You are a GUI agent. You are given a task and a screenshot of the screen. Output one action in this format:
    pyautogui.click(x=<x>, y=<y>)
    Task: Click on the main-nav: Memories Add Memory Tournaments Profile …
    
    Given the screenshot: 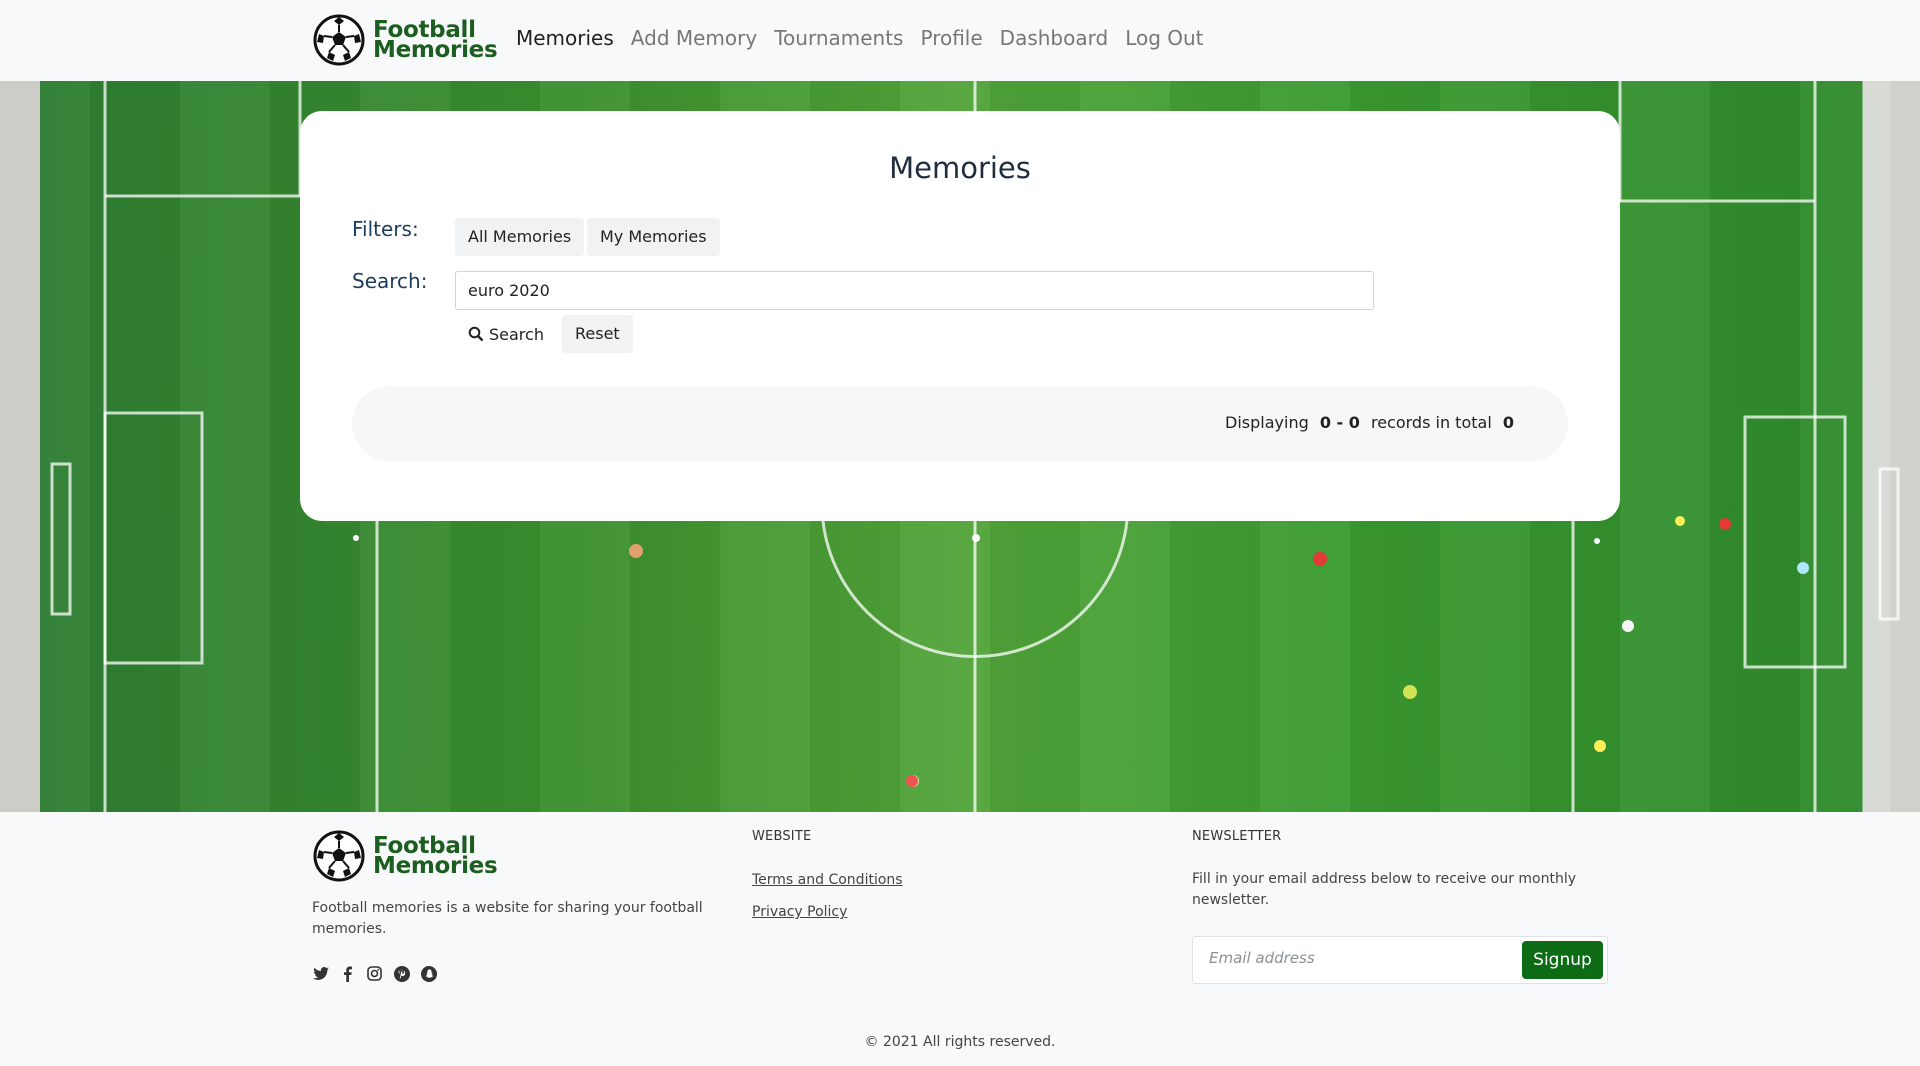 What is the action you would take?
    pyautogui.click(x=860, y=38)
    